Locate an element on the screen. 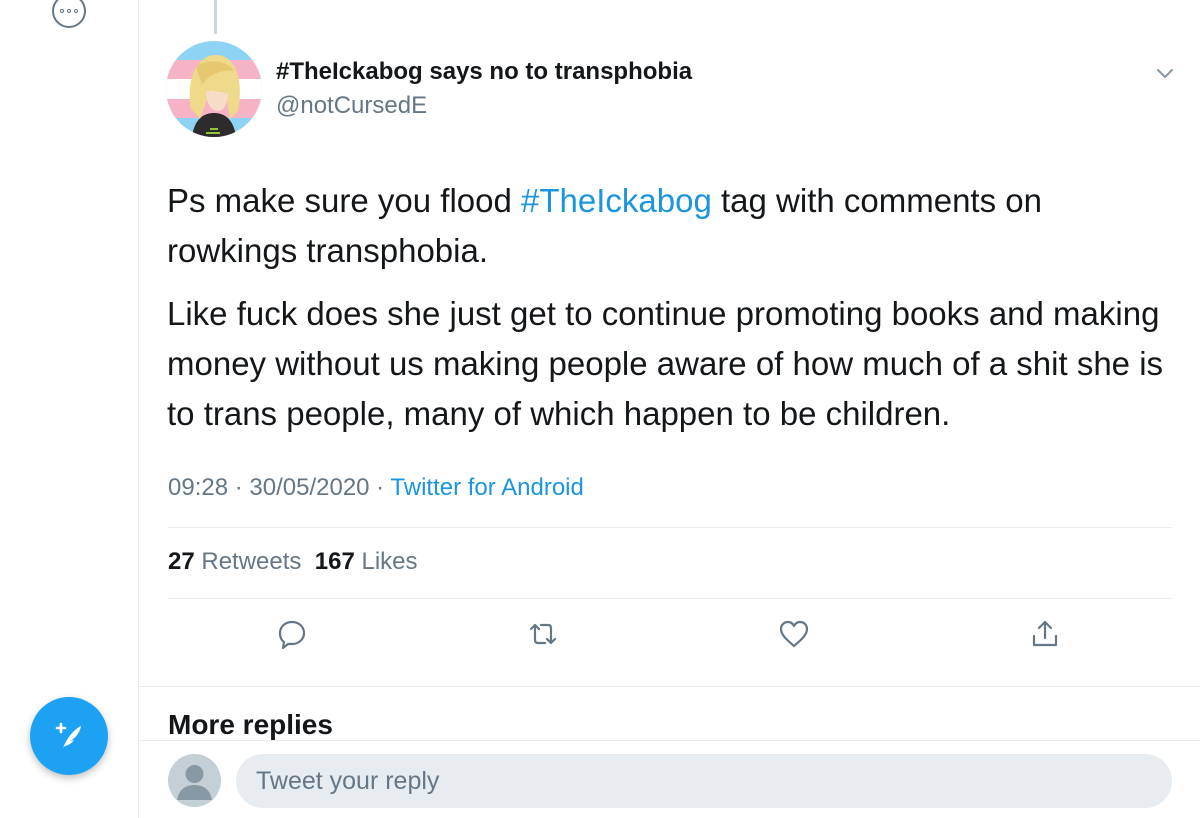 This screenshot has height=818, width=1200. retweets-stat: 27 Retweets is located at coordinates (234, 561).